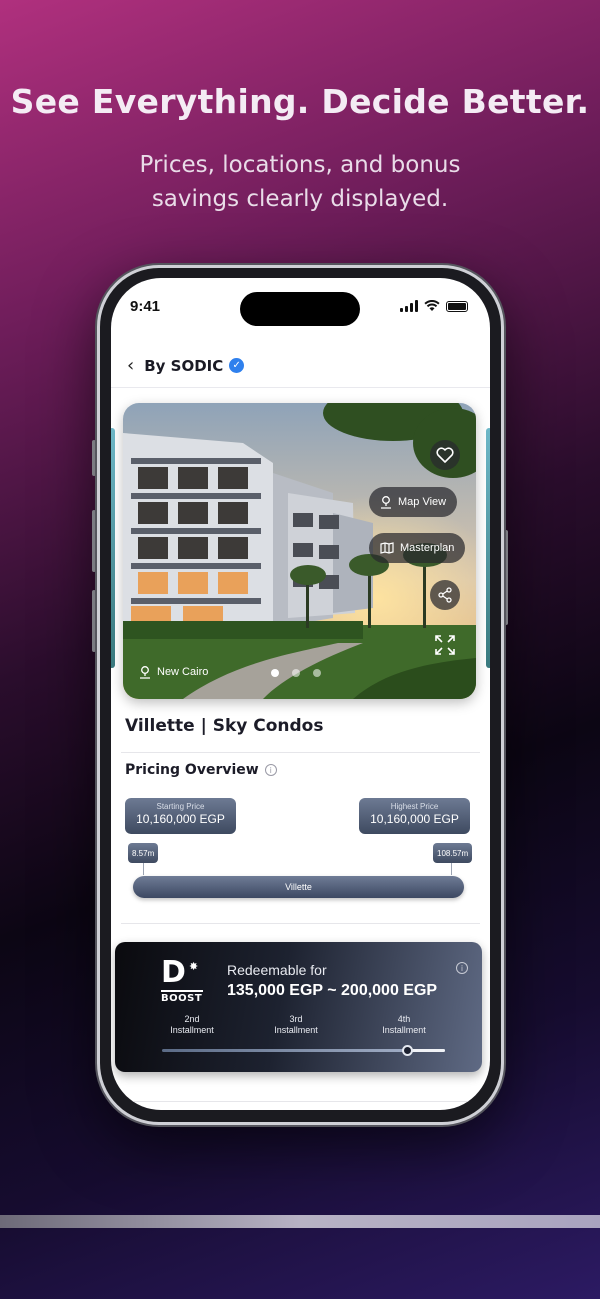 The width and height of the screenshot is (600, 1299). I want to click on sparkle-icon: ✸, so click(194, 966).